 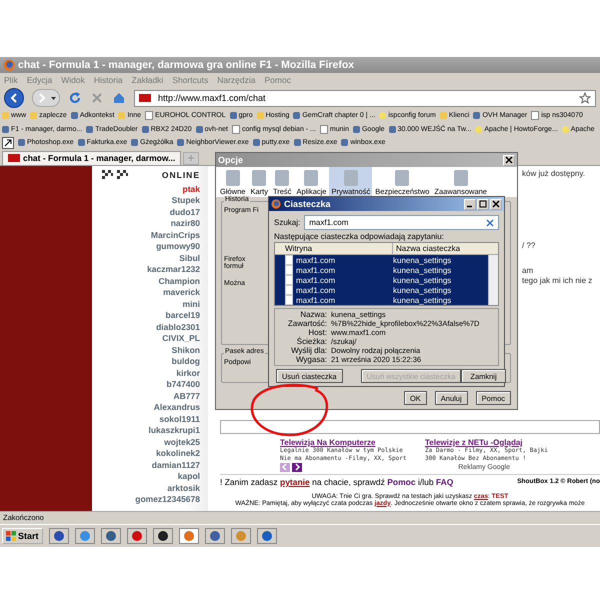 What do you see at coordinates (145, 98) in the screenshot?
I see `site-icon` at bounding box center [145, 98].